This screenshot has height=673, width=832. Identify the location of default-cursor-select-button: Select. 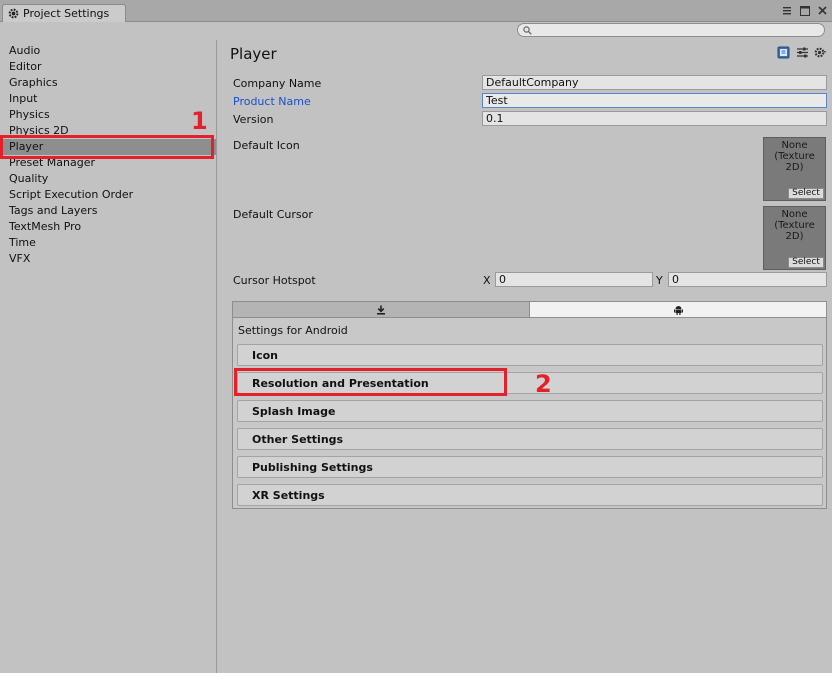
(806, 262).